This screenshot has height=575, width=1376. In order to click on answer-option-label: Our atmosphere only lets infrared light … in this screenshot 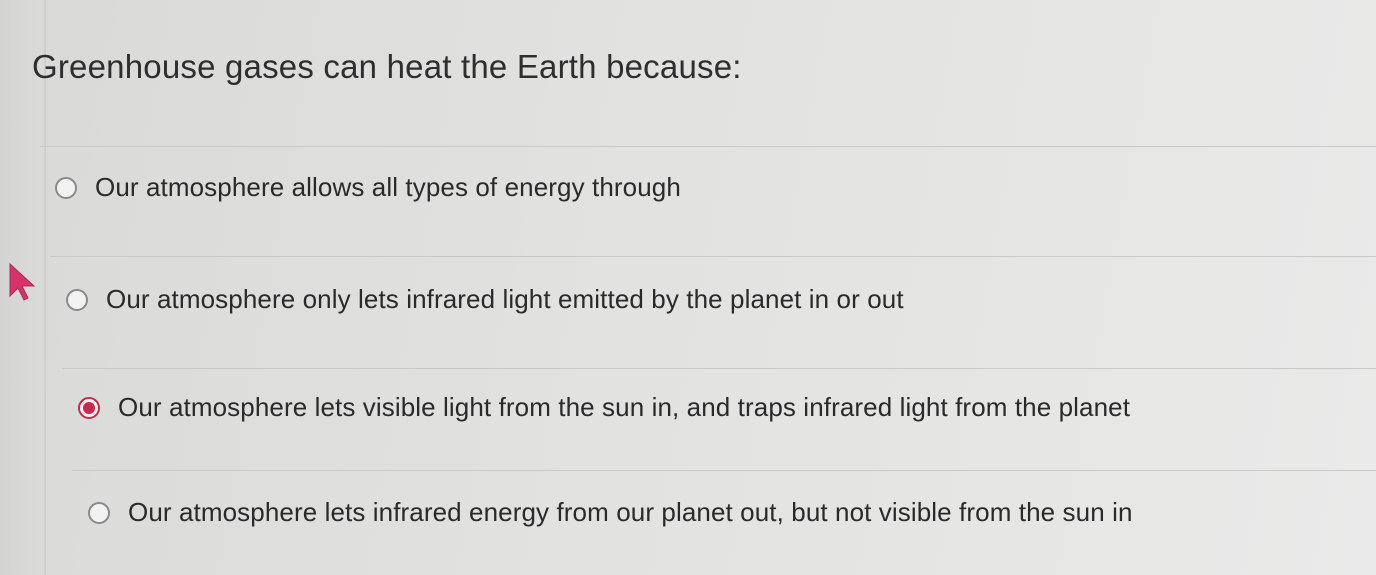, I will do `click(505, 299)`.